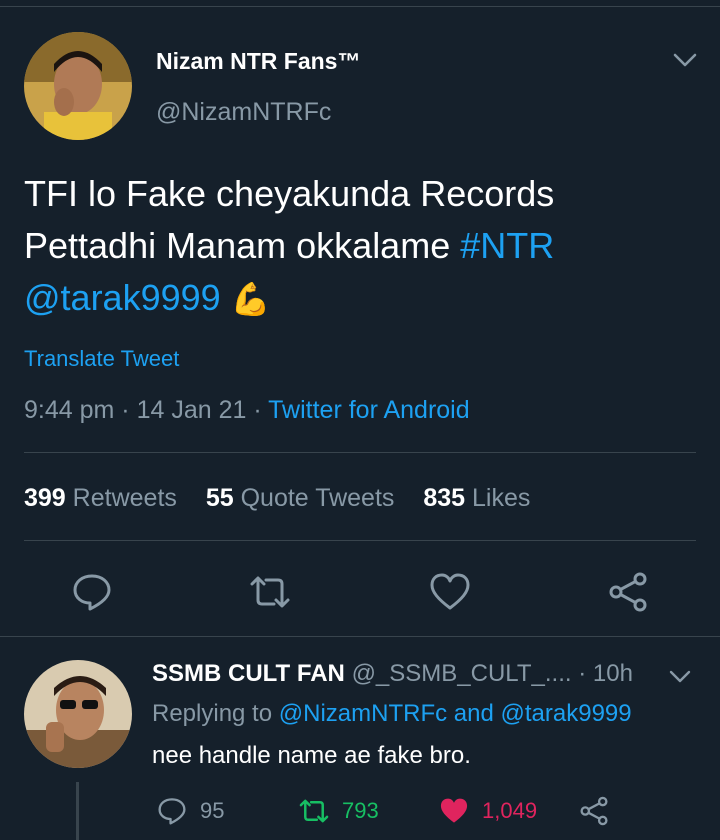 The height and width of the screenshot is (840, 720). Describe the element at coordinates (360, 810) in the screenshot. I see `retweet-count: 793` at that location.